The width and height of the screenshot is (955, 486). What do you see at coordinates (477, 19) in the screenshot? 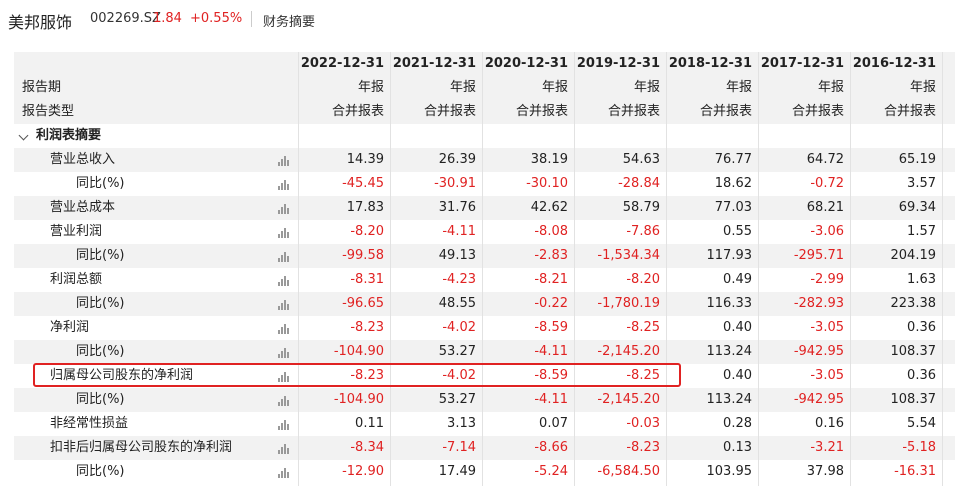
I see `title-bar: 美邦服饰 002269.SZ 1.84 +0.55% 财务摘要` at bounding box center [477, 19].